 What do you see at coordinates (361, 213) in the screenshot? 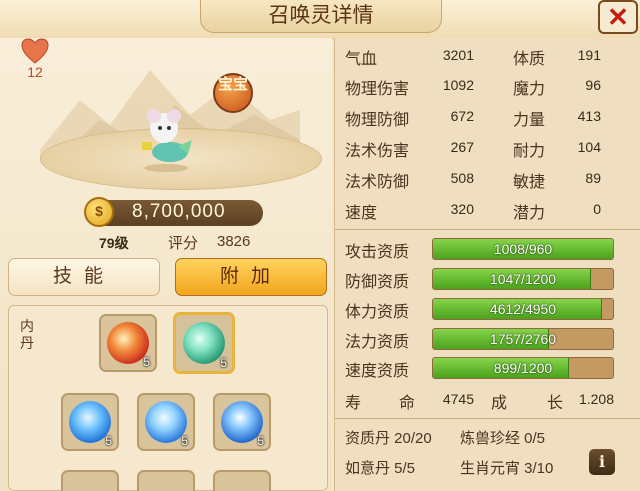
I see `stat-label-speed: 速度` at bounding box center [361, 213].